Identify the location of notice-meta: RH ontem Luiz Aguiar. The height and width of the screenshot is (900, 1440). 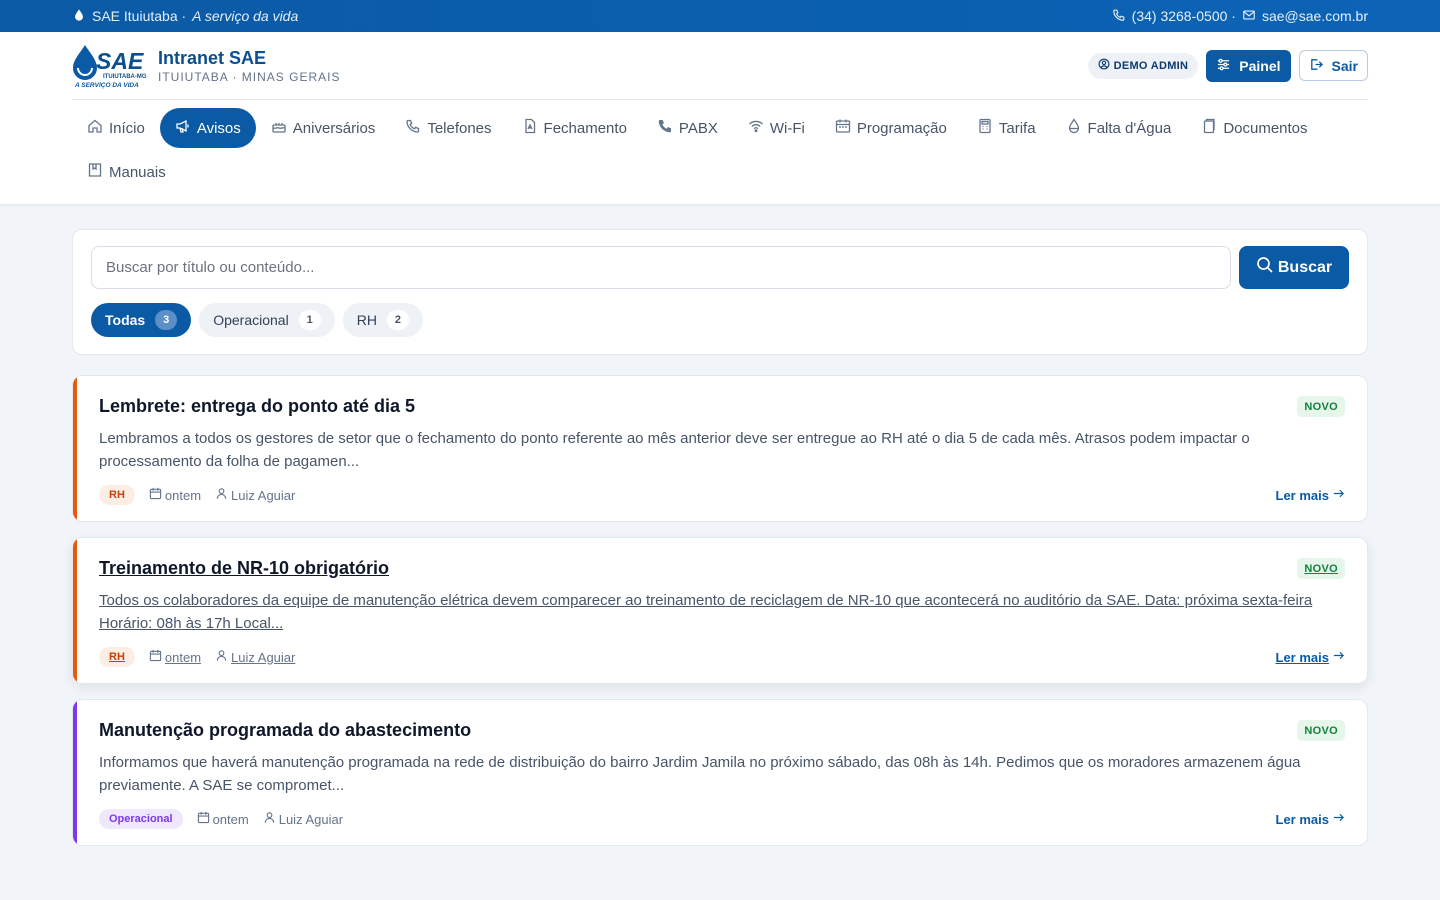
(197, 495).